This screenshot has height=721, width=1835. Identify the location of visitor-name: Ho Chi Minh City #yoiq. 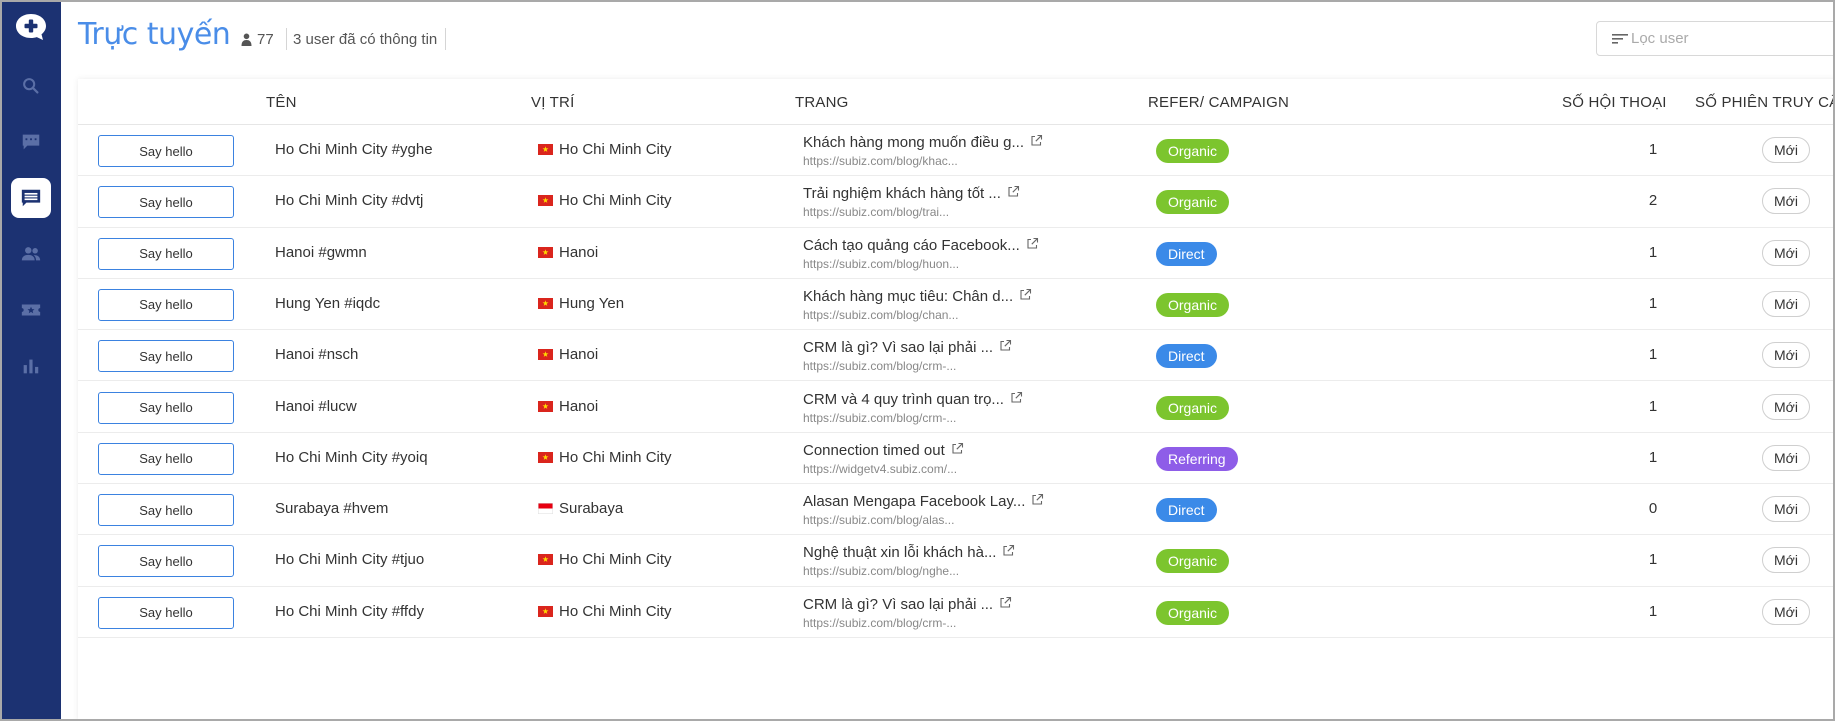
(351, 457).